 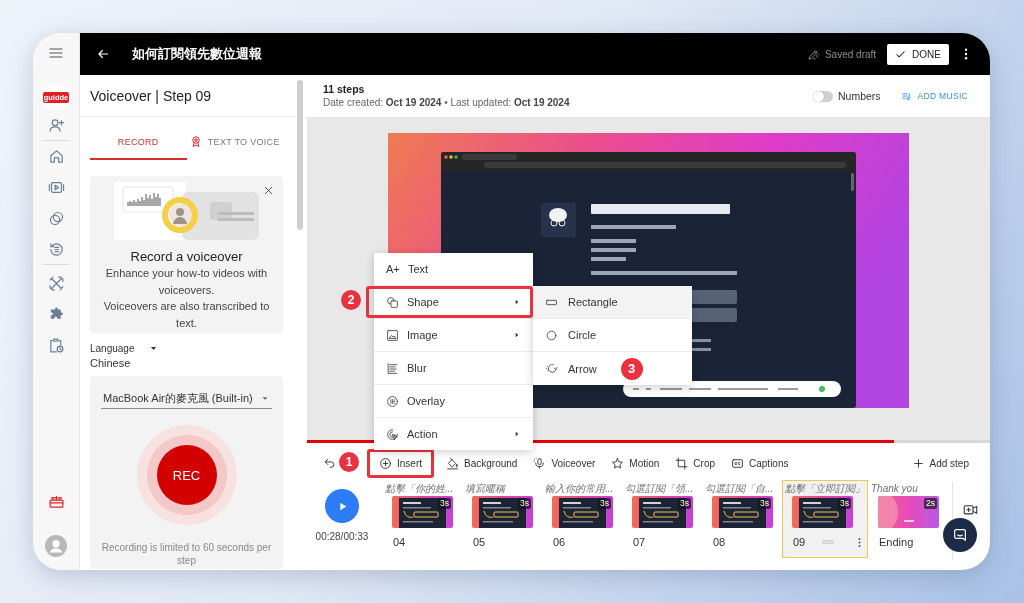 What do you see at coordinates (682, 463) in the screenshot?
I see `crop-icon` at bounding box center [682, 463].